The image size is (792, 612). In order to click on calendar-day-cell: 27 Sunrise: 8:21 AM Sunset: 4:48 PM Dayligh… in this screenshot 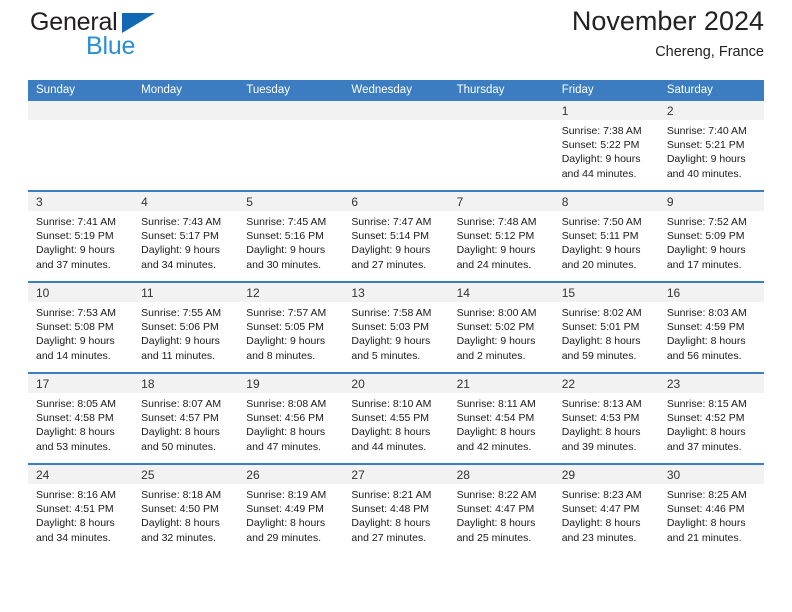, I will do `click(396, 508)`.